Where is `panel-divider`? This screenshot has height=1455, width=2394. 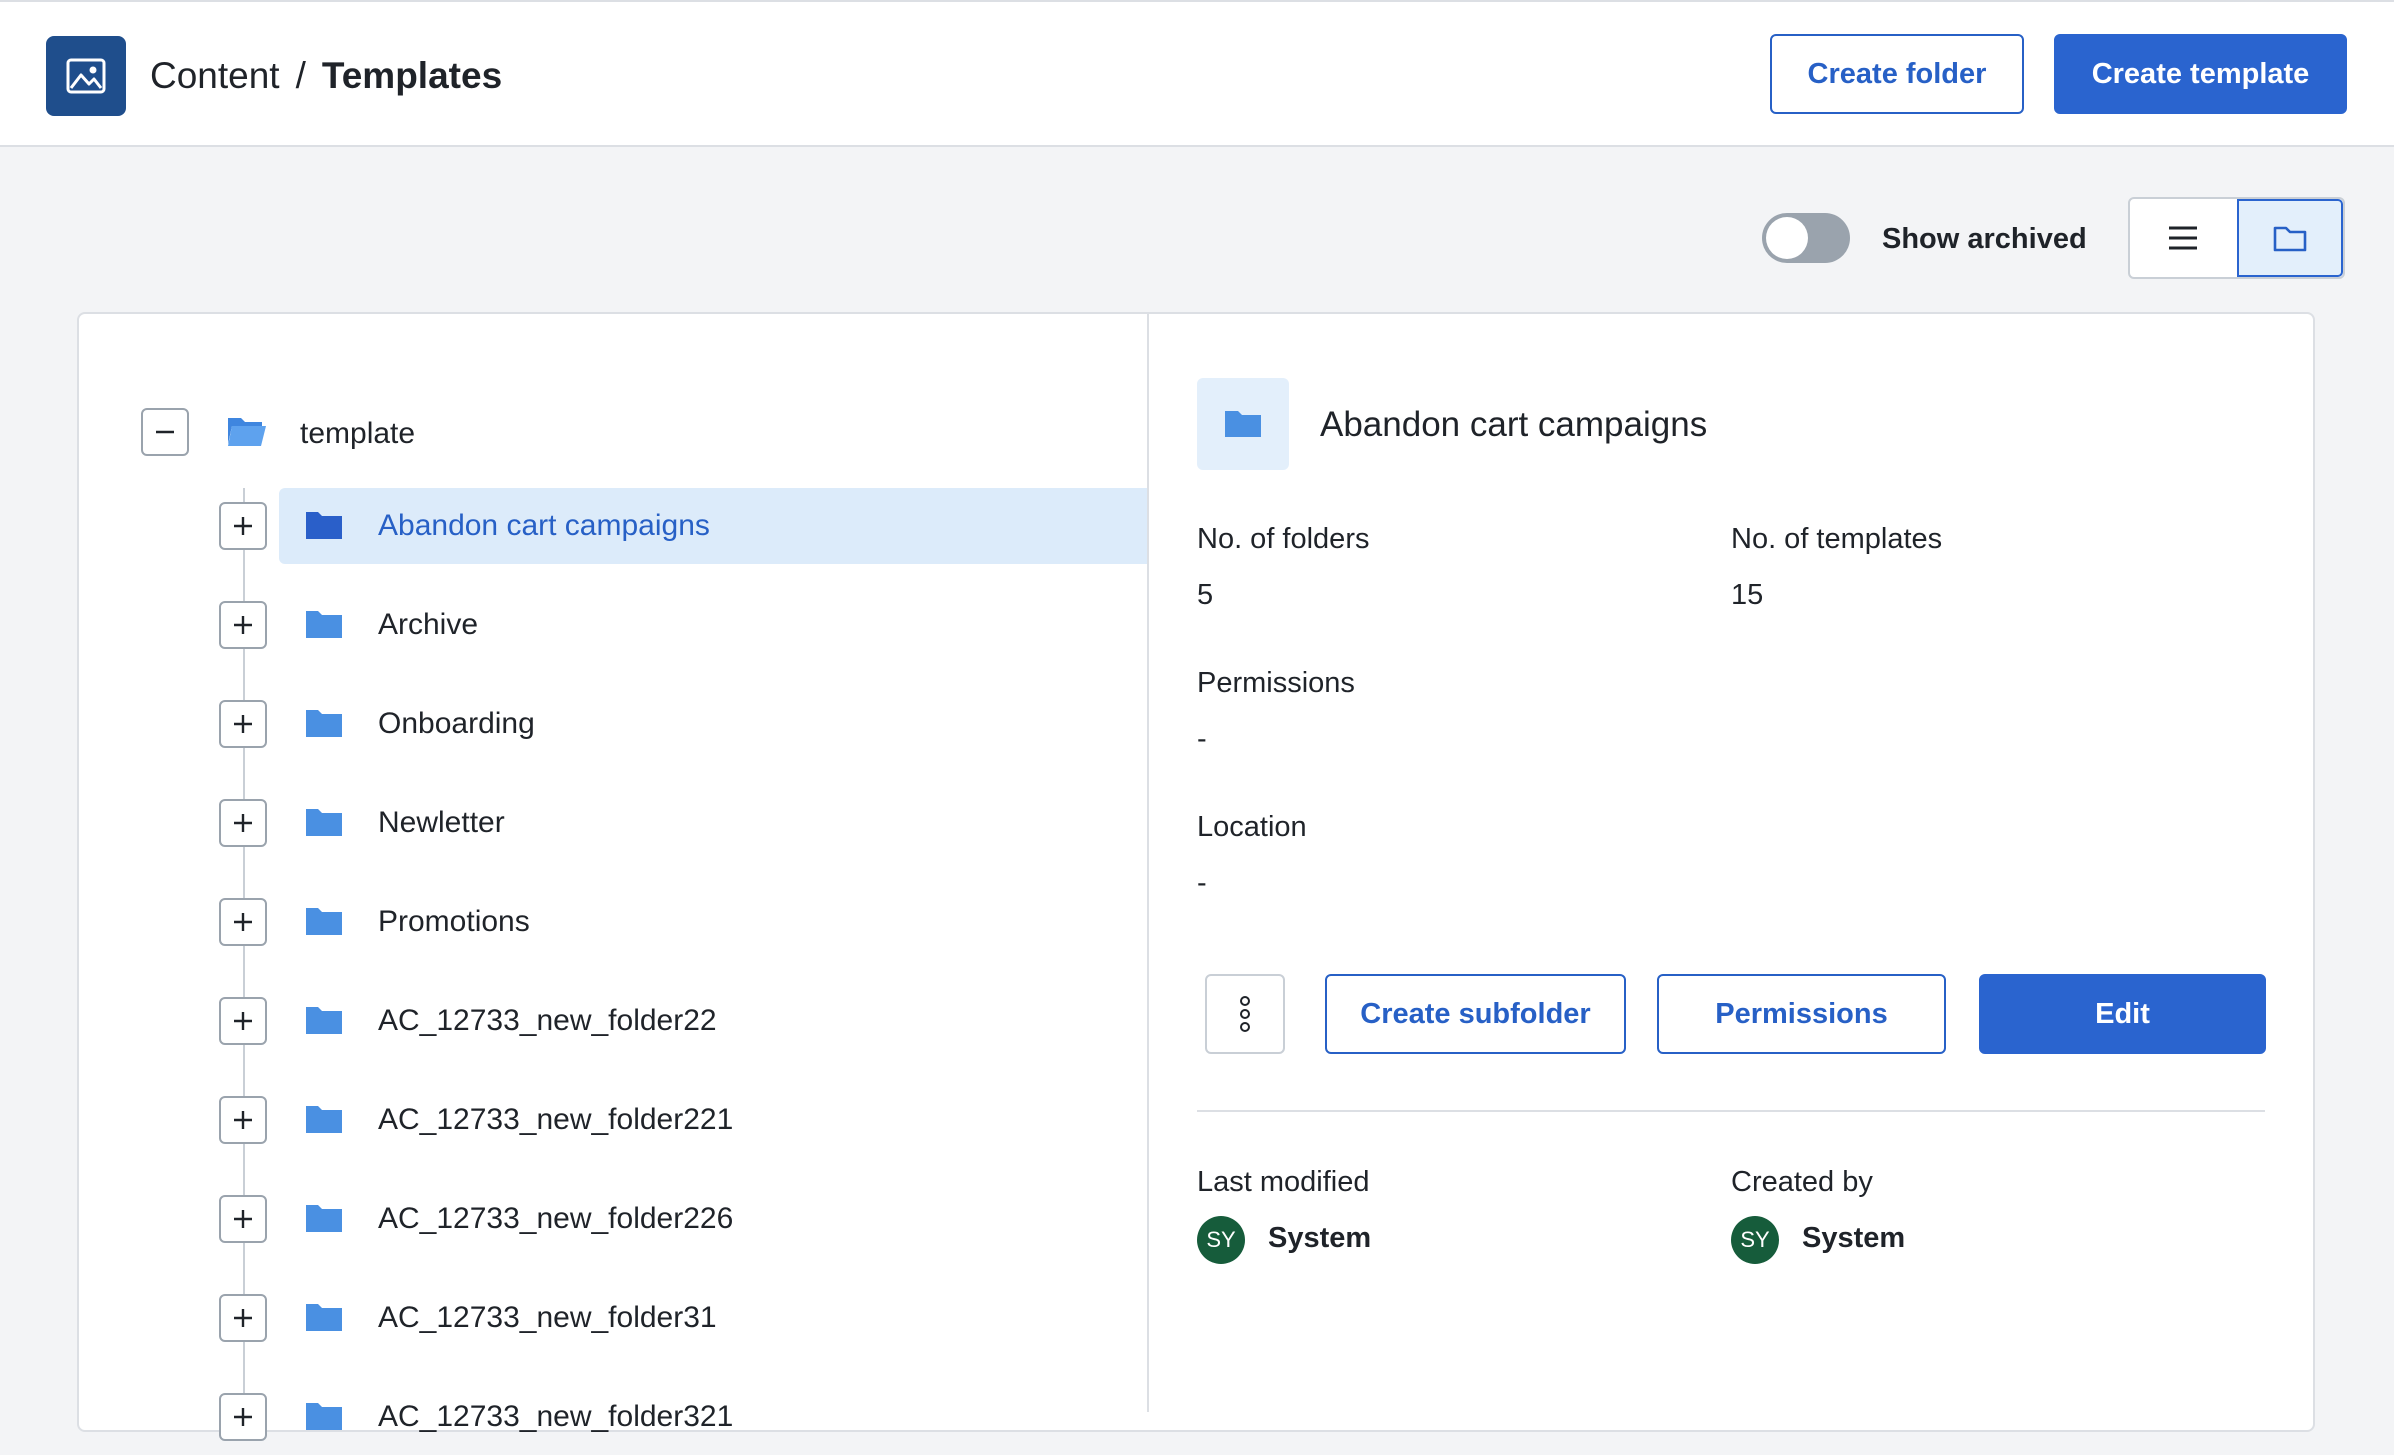
panel-divider is located at coordinates (1148, 862).